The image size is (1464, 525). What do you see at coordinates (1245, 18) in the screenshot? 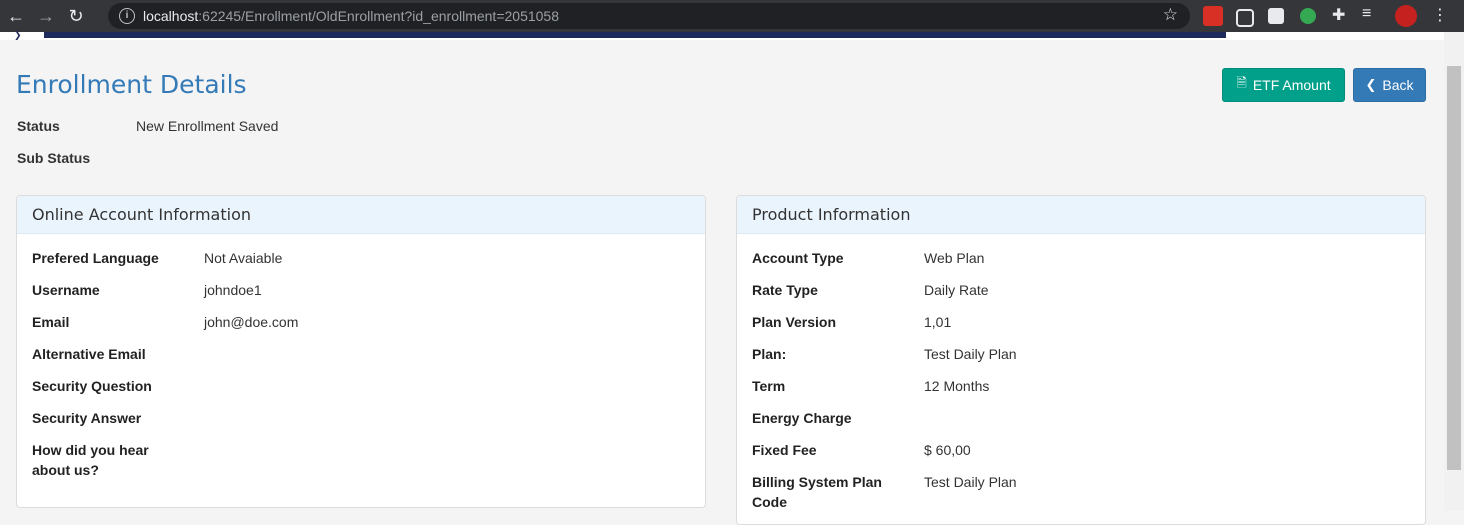
I see `pocket-icon` at bounding box center [1245, 18].